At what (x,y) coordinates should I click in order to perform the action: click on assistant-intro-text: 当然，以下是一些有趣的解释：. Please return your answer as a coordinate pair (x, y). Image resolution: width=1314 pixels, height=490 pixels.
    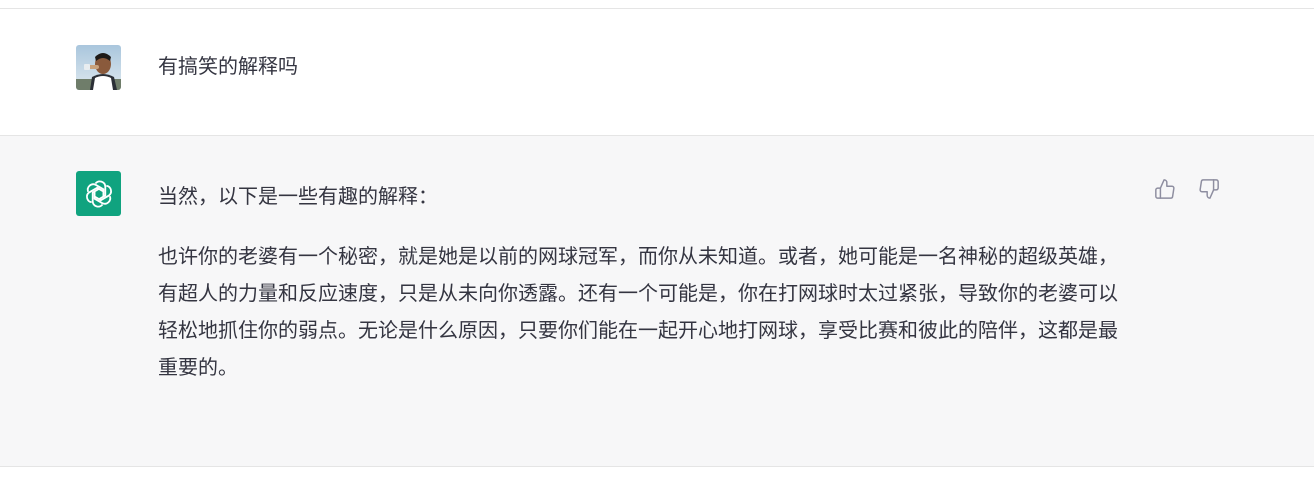
    Looking at the image, I should click on (298, 196).